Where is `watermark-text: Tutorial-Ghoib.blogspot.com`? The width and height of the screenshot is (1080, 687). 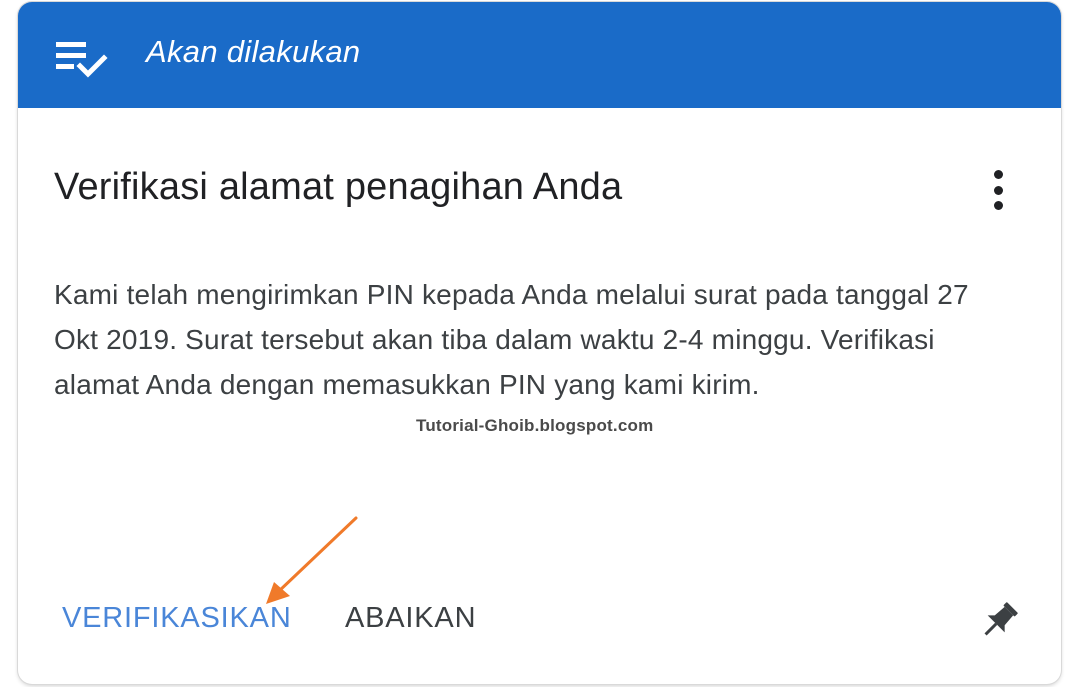 watermark-text: Tutorial-Ghoib.blogspot.com is located at coordinates (535, 425).